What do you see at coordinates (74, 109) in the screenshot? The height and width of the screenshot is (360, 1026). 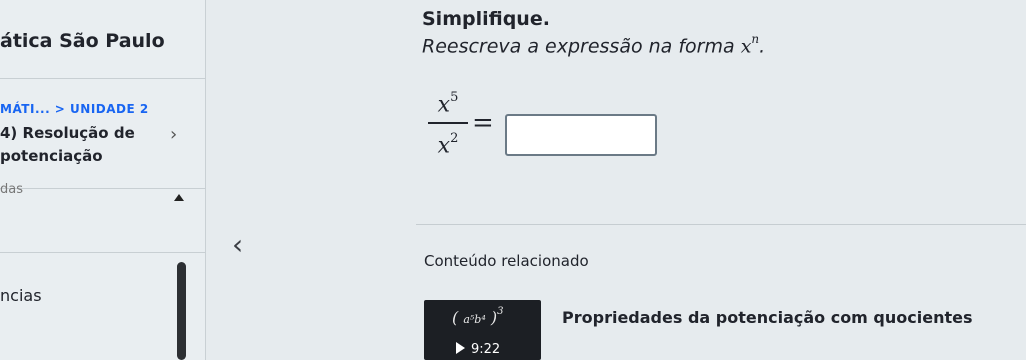 I see `breadcrumb: MÁTI... > UNIDADE 2` at bounding box center [74, 109].